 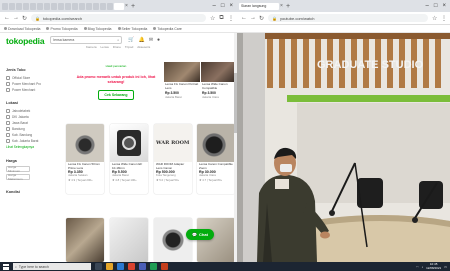 What do you see at coordinates (143, 47) in the screenshot?
I see `category-link: Aksesoris` at bounding box center [143, 47].